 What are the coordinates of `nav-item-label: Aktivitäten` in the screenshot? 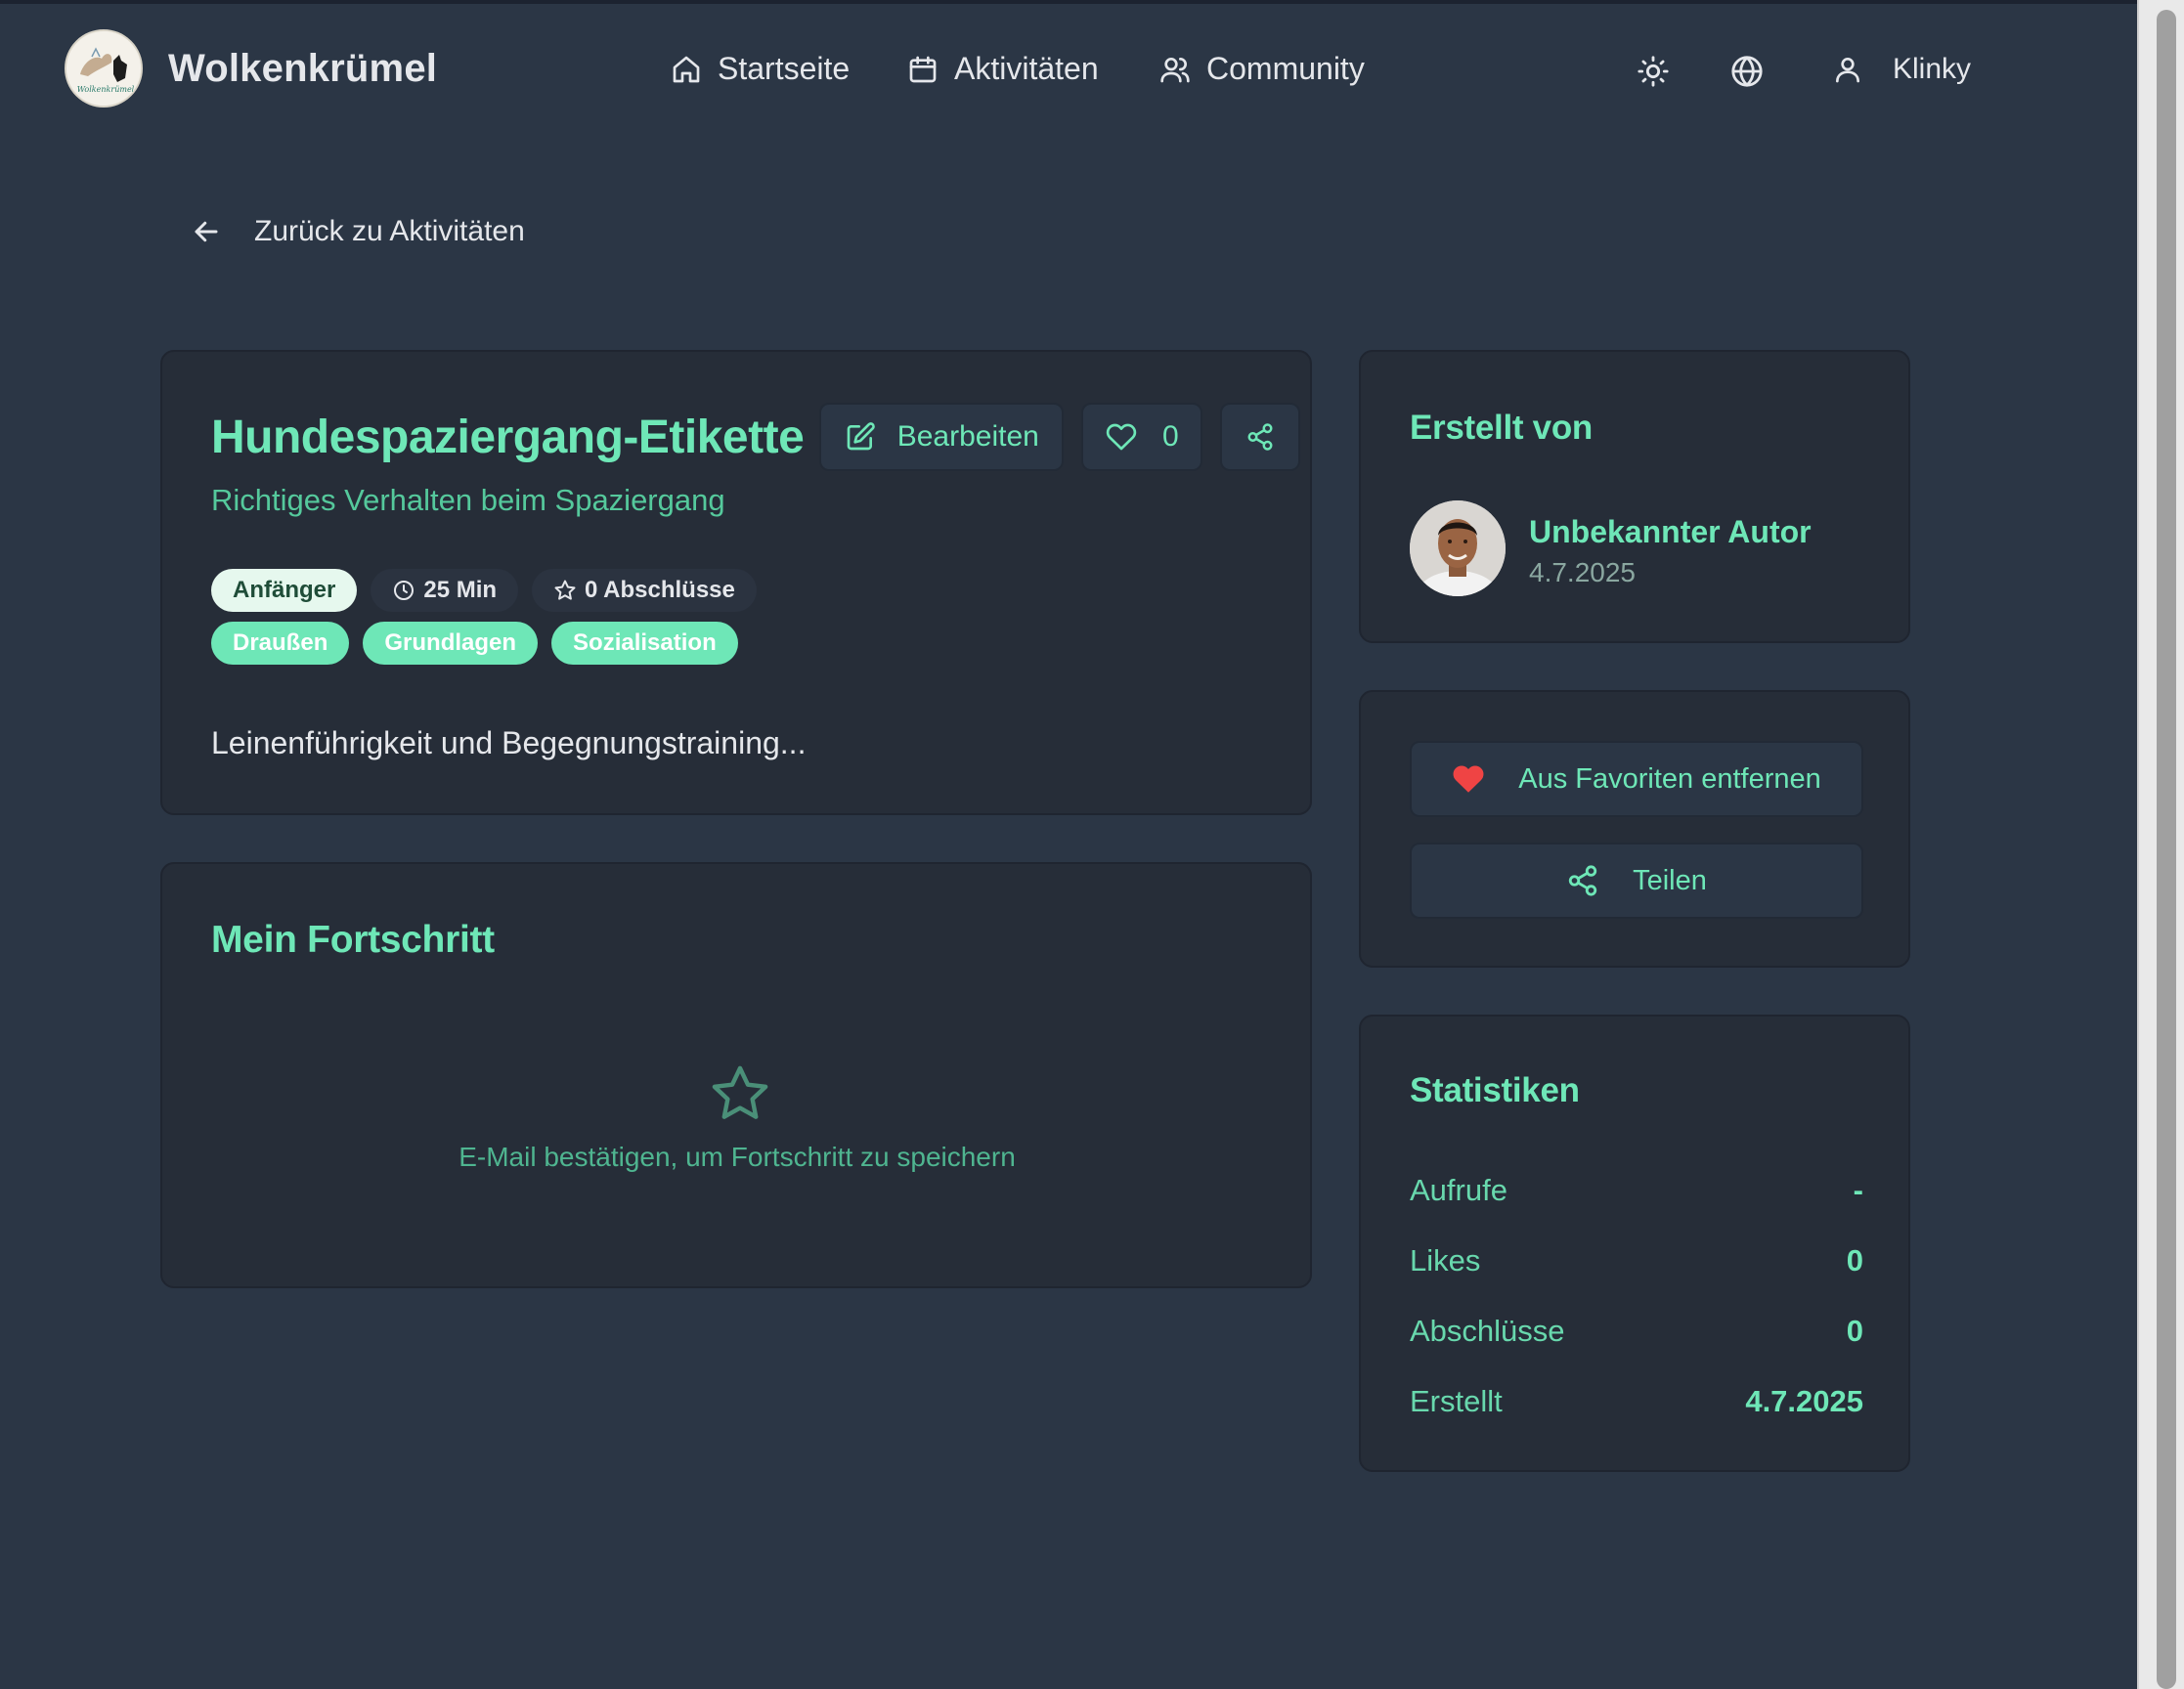 It's located at (1026, 68).